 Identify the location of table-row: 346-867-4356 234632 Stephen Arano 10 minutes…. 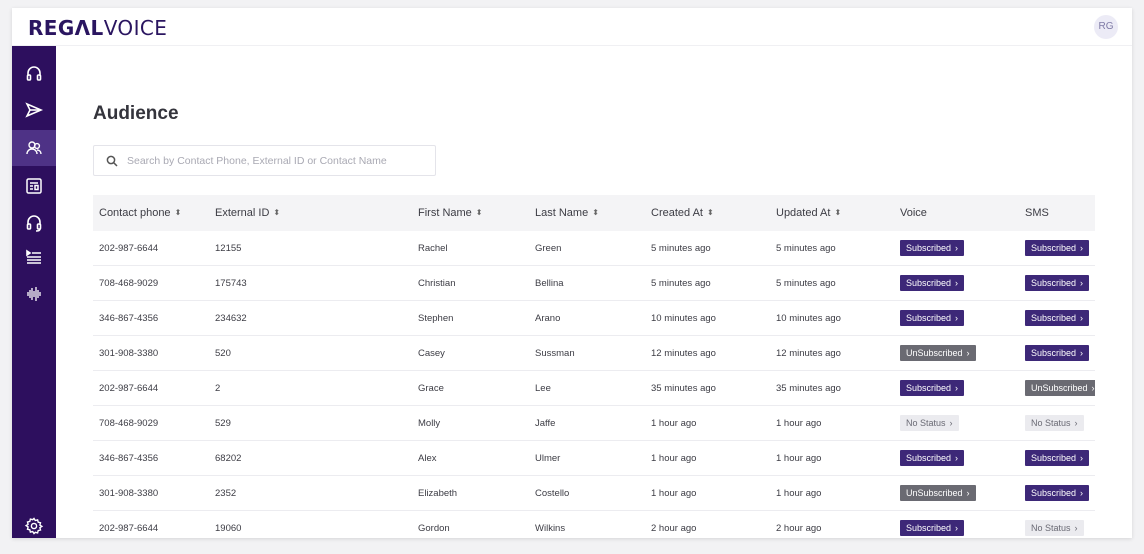
(594, 318).